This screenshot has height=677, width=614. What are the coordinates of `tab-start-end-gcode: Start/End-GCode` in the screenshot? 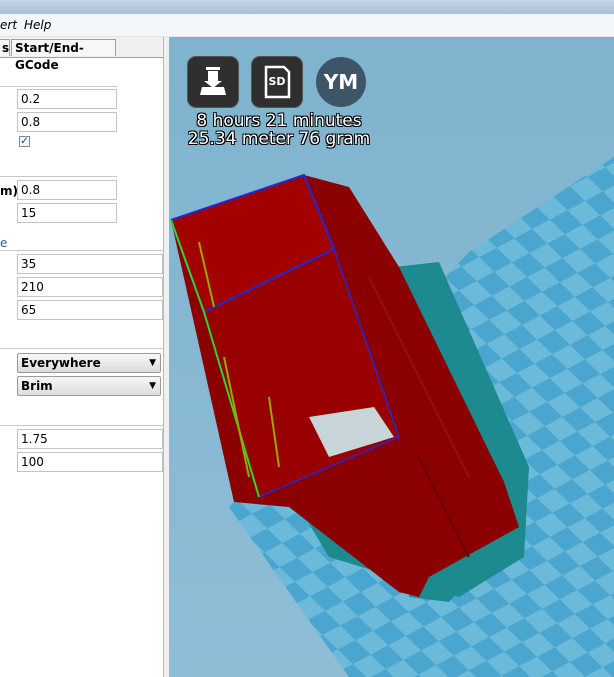 It's located at (63, 55).